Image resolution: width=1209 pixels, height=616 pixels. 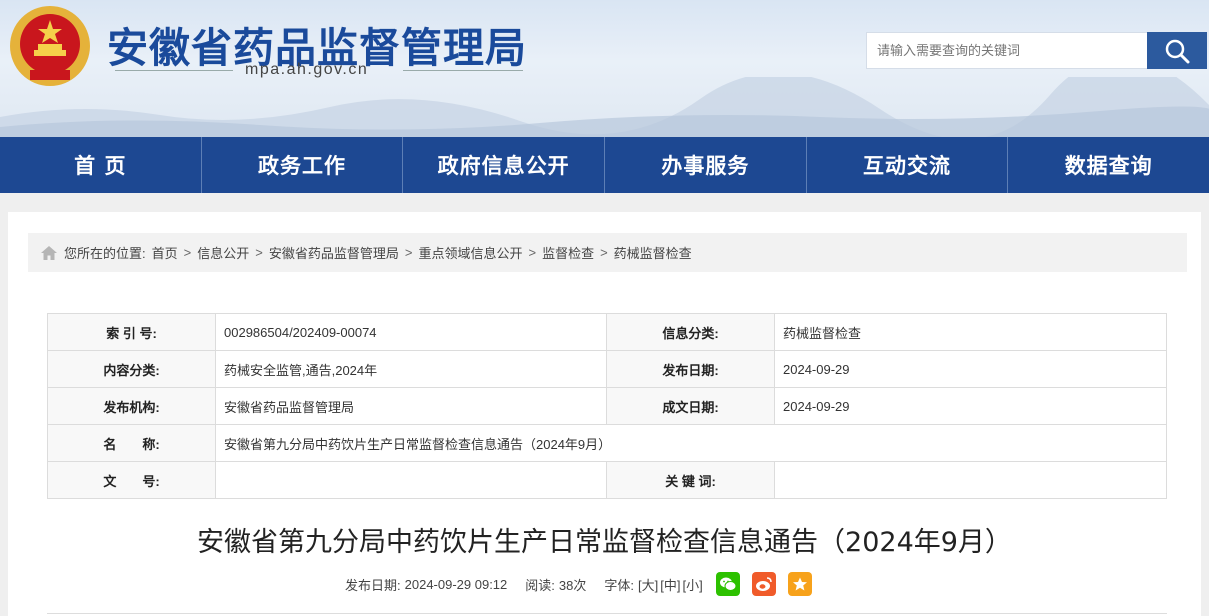 What do you see at coordinates (690, 369) in the screenshot?
I see `publish-date-label: 发布日期:` at bounding box center [690, 369].